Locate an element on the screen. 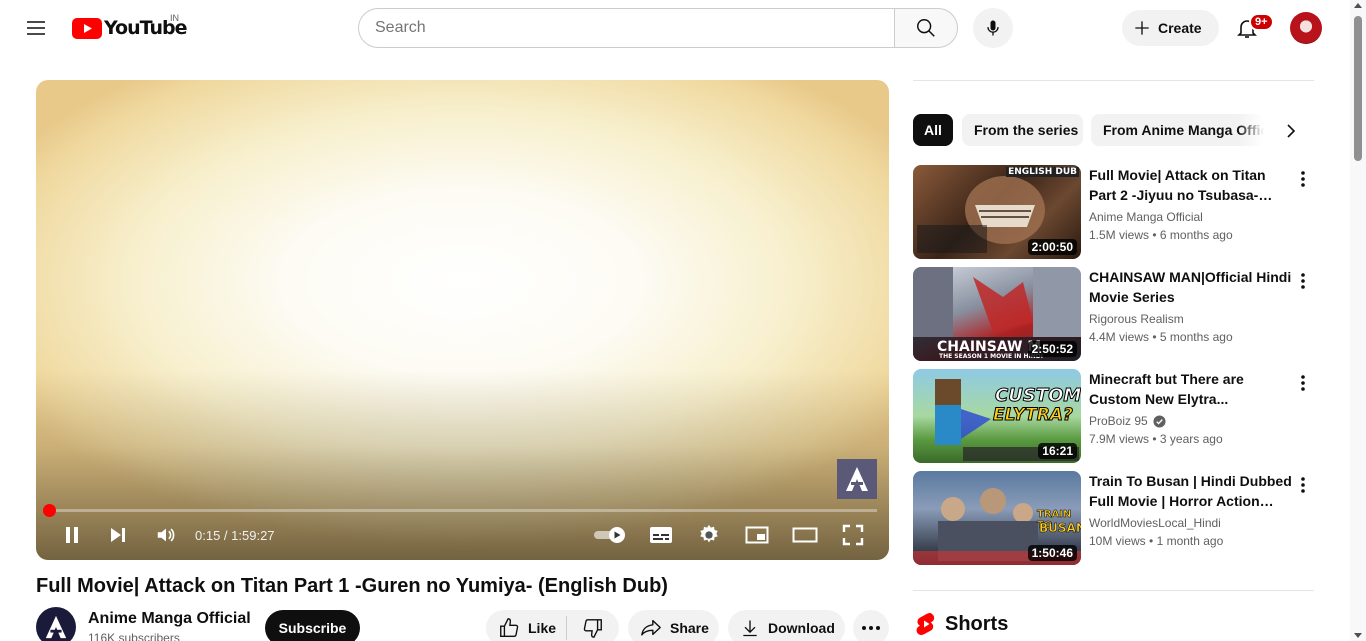 The height and width of the screenshot is (641, 1366). mute-button is located at coordinates (166, 535).